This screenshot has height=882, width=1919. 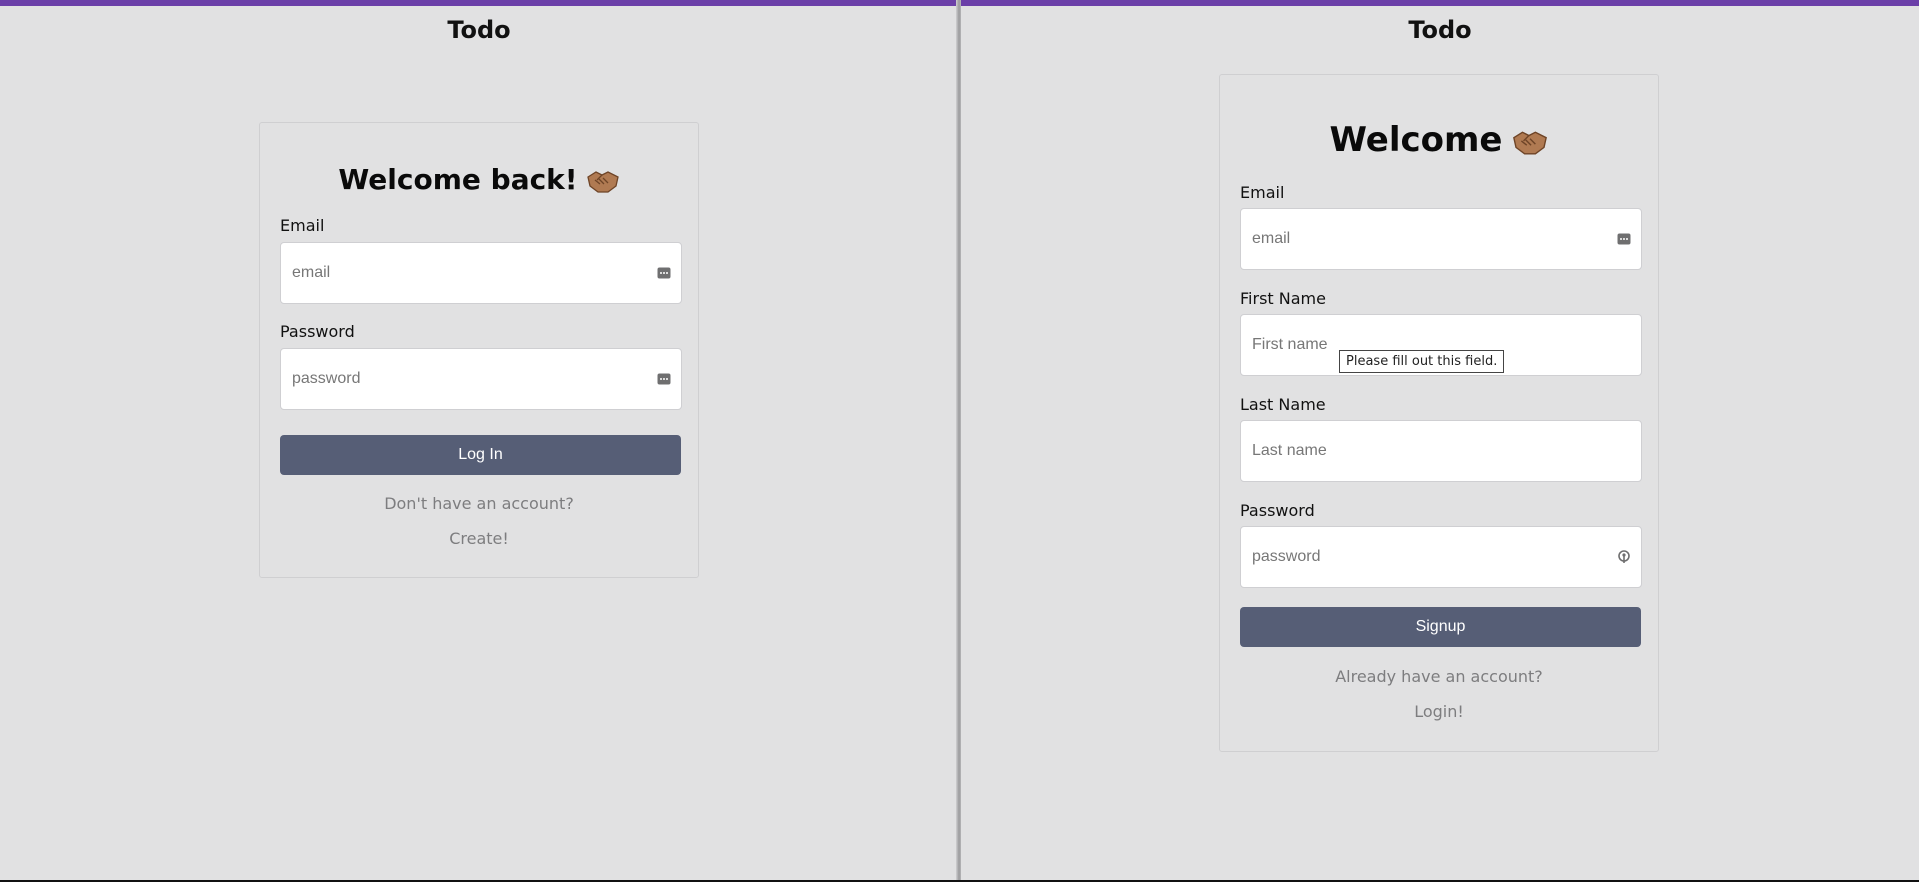 What do you see at coordinates (479, 503) in the screenshot?
I see `no-account-text: Don't have an account?` at bounding box center [479, 503].